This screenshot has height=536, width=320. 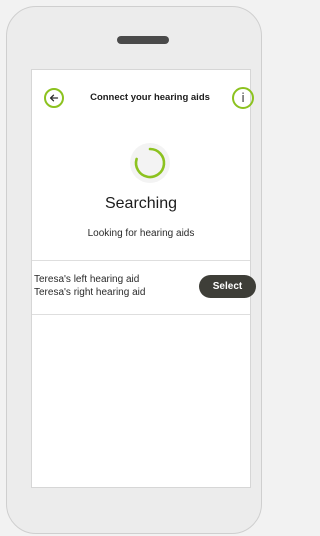 I want to click on header-bar: Connect your hearing aids i, so click(x=143, y=98).